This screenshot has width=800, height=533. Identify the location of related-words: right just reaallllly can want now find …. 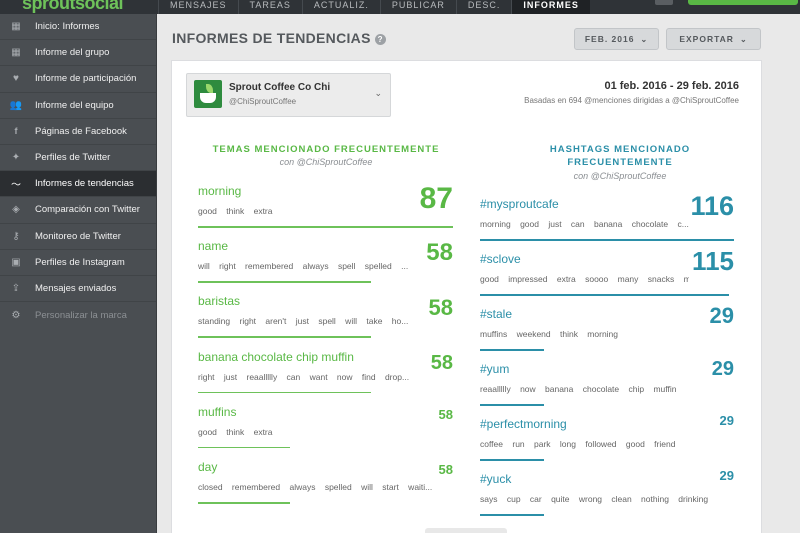
(304, 376).